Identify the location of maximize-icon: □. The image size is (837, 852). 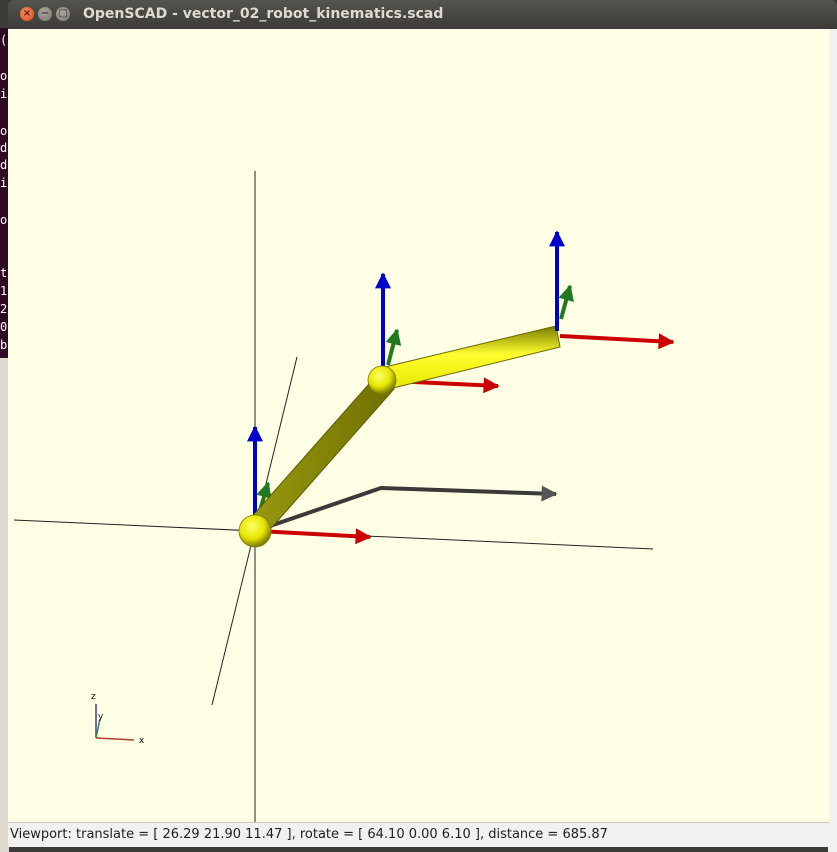
(63, 14).